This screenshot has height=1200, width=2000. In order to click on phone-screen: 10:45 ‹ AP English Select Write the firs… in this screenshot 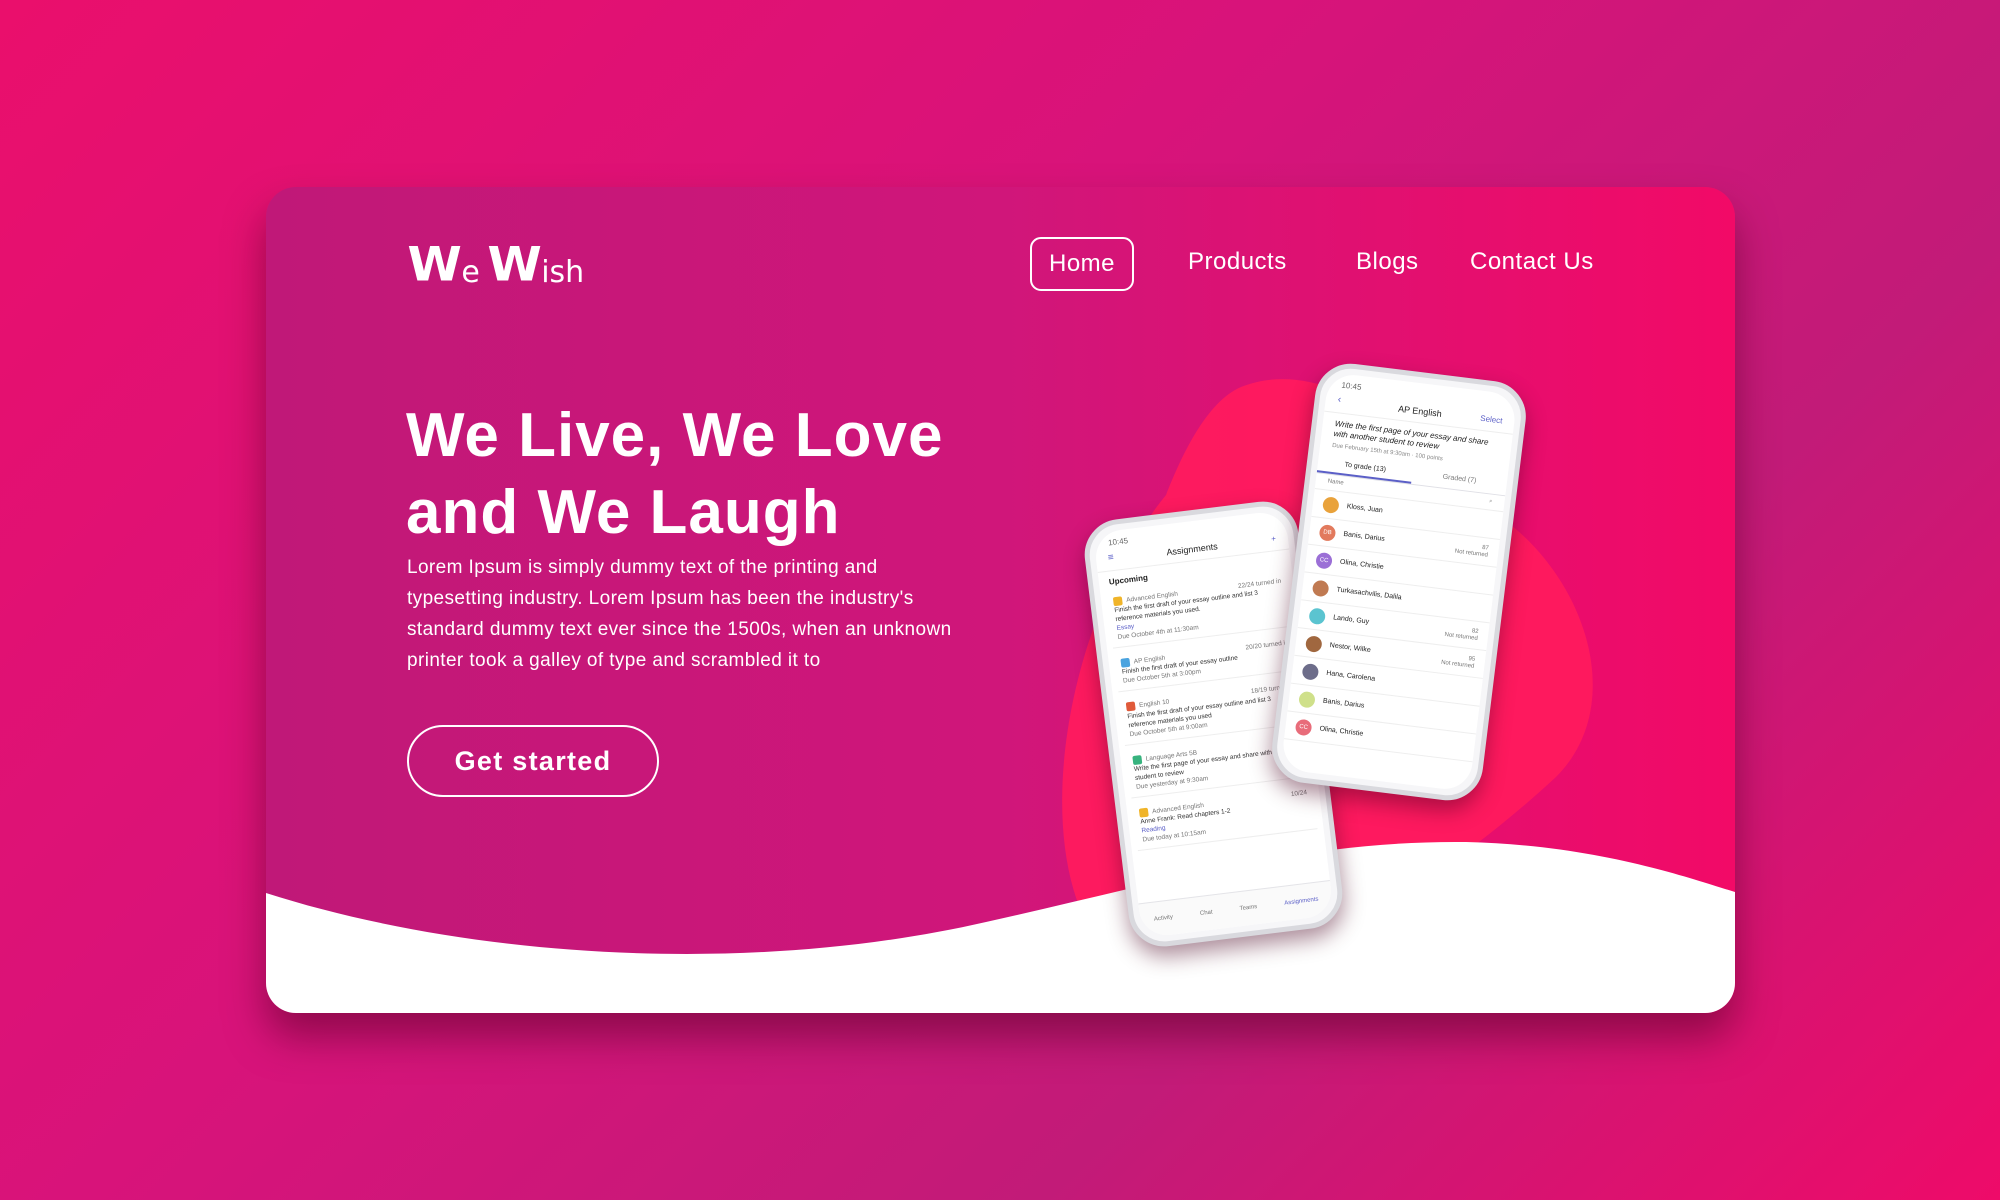, I will do `click(1399, 582)`.